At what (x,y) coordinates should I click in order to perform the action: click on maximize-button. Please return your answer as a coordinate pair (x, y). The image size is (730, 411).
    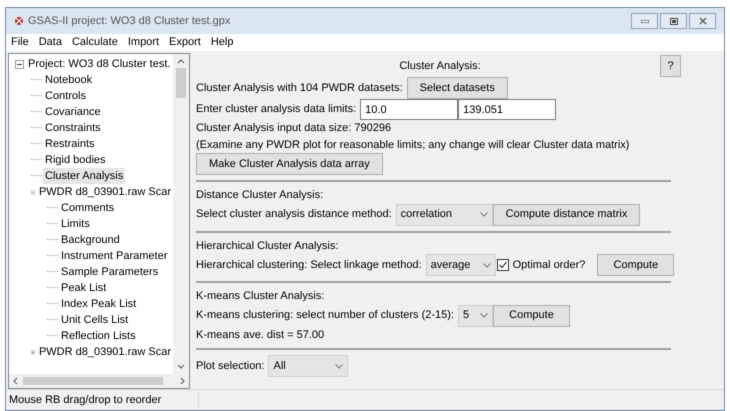
    Looking at the image, I should click on (673, 21).